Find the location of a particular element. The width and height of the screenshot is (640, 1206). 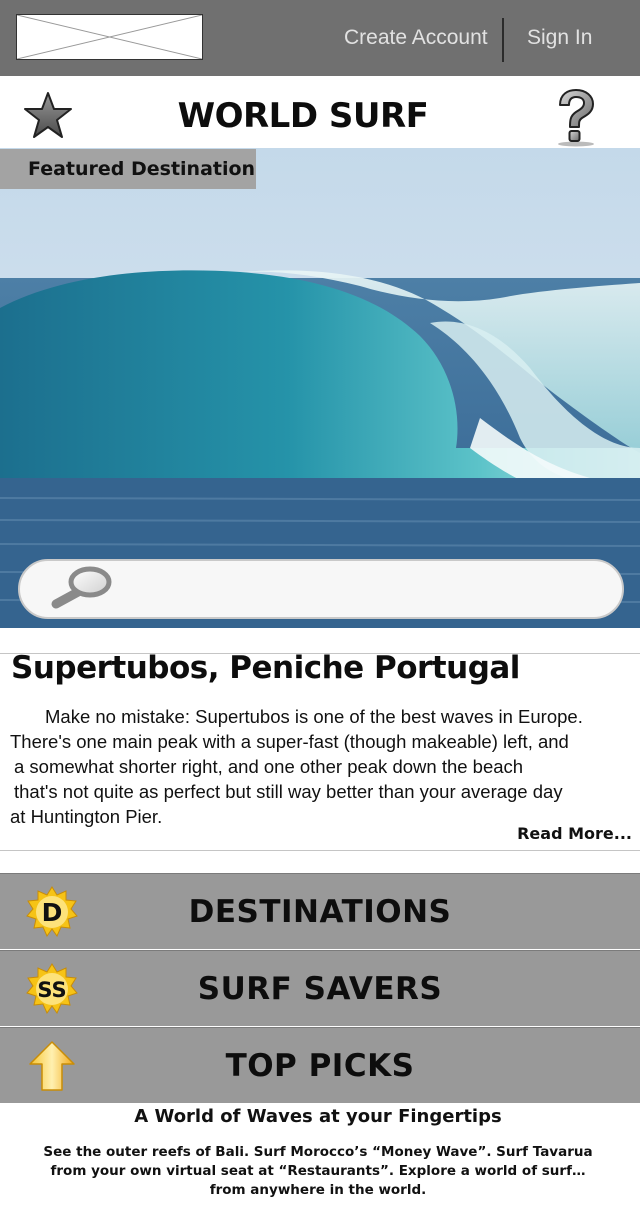

topbar-divider is located at coordinates (503, 40).